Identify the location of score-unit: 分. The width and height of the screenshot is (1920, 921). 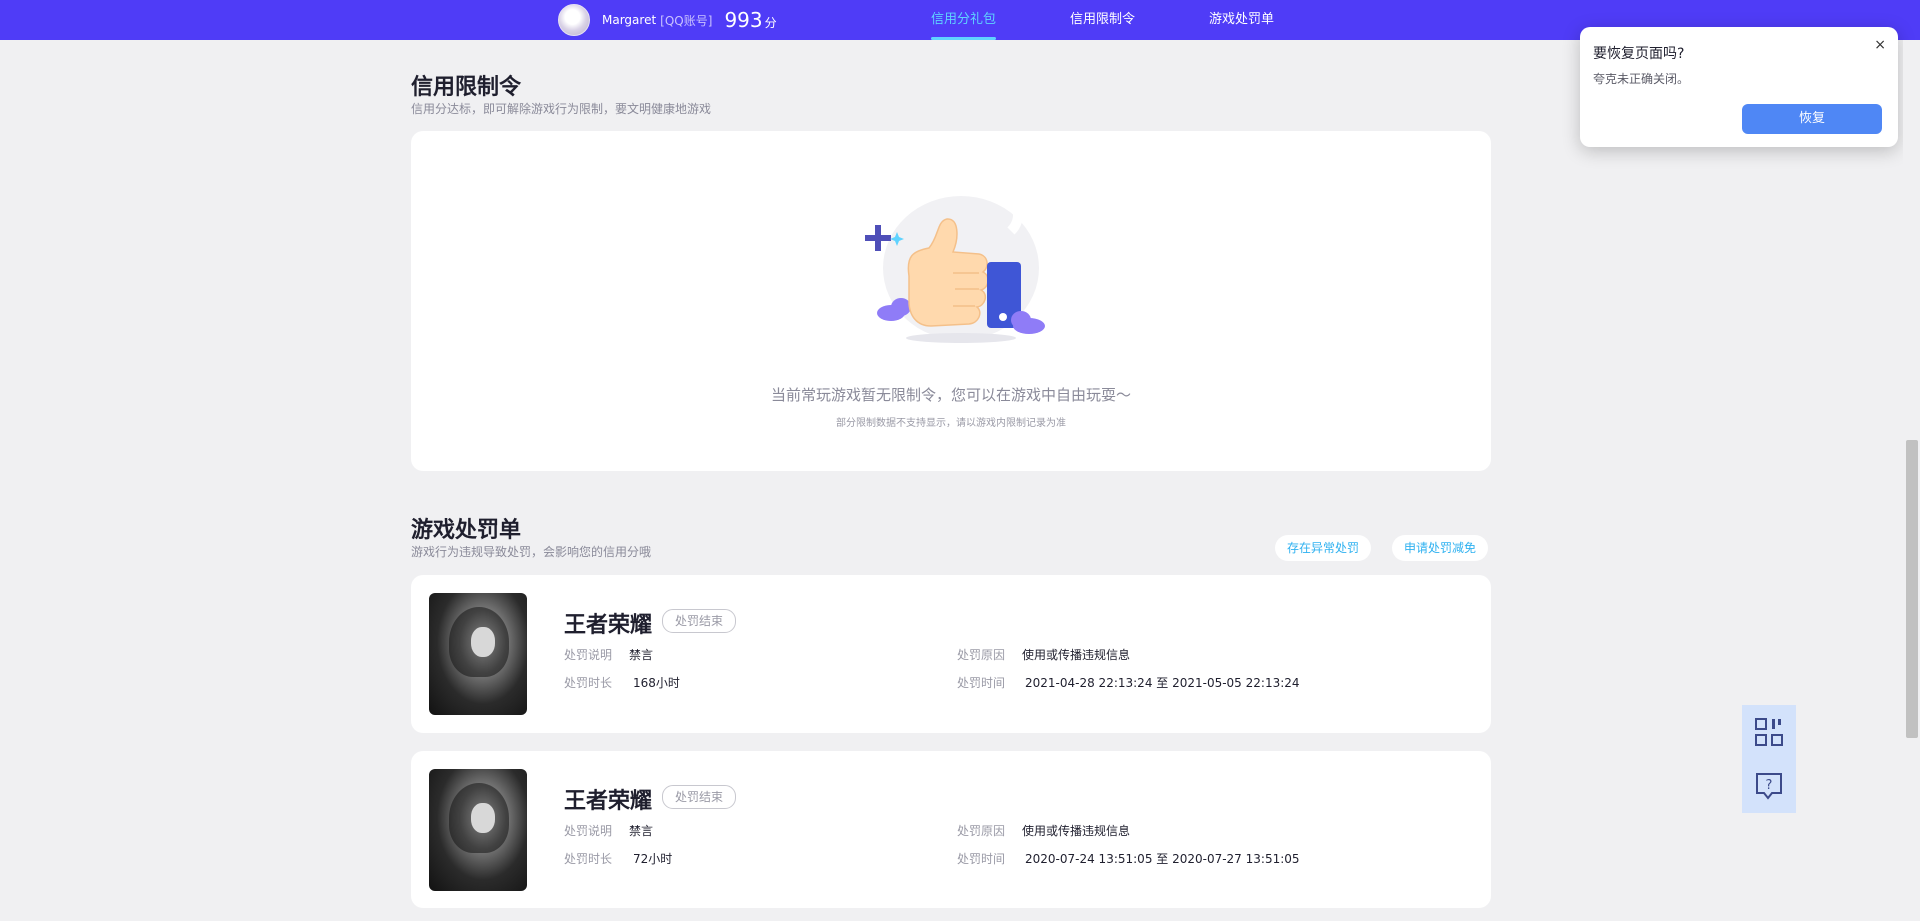
(770, 23).